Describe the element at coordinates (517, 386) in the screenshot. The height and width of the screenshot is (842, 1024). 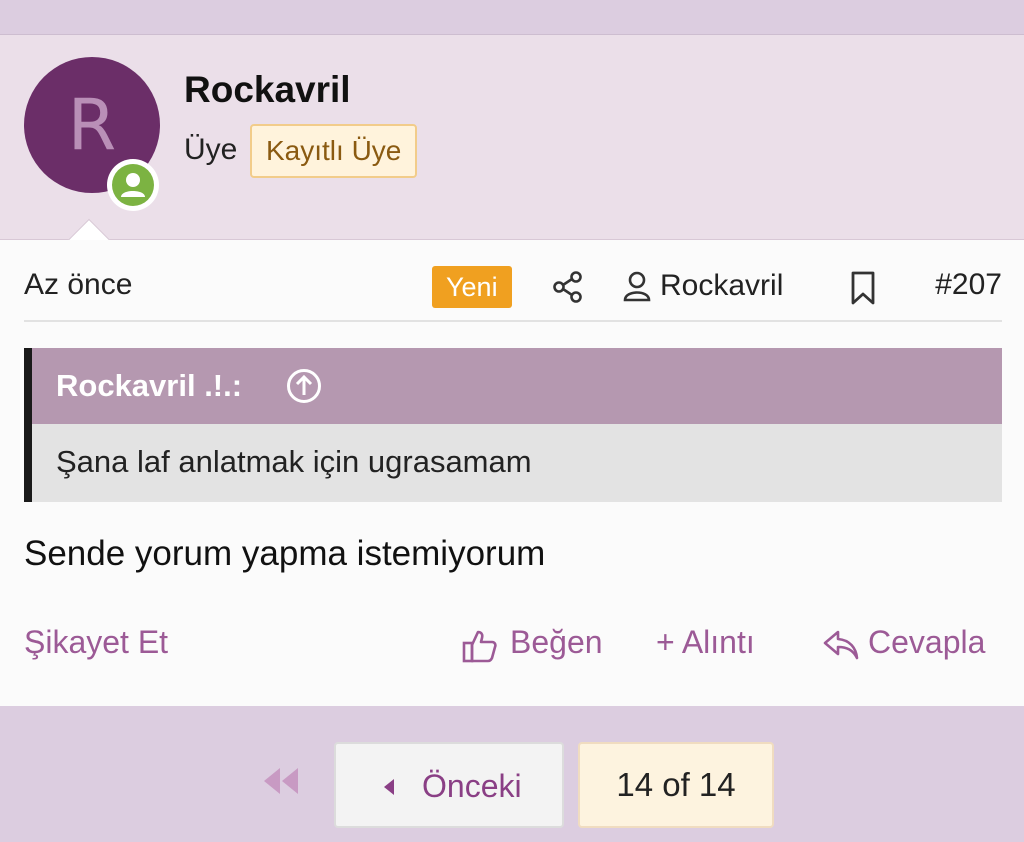
I see `quote-header: Rockavril .!.:` at that location.